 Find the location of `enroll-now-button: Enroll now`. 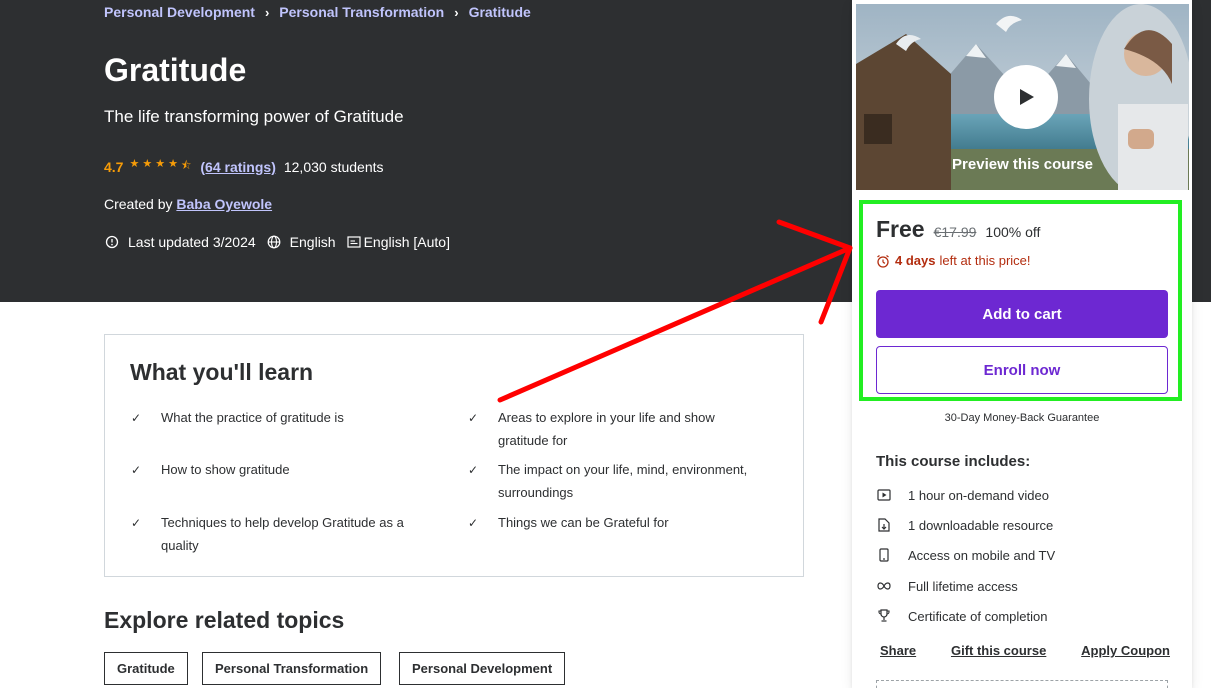

enroll-now-button: Enroll now is located at coordinates (1022, 370).